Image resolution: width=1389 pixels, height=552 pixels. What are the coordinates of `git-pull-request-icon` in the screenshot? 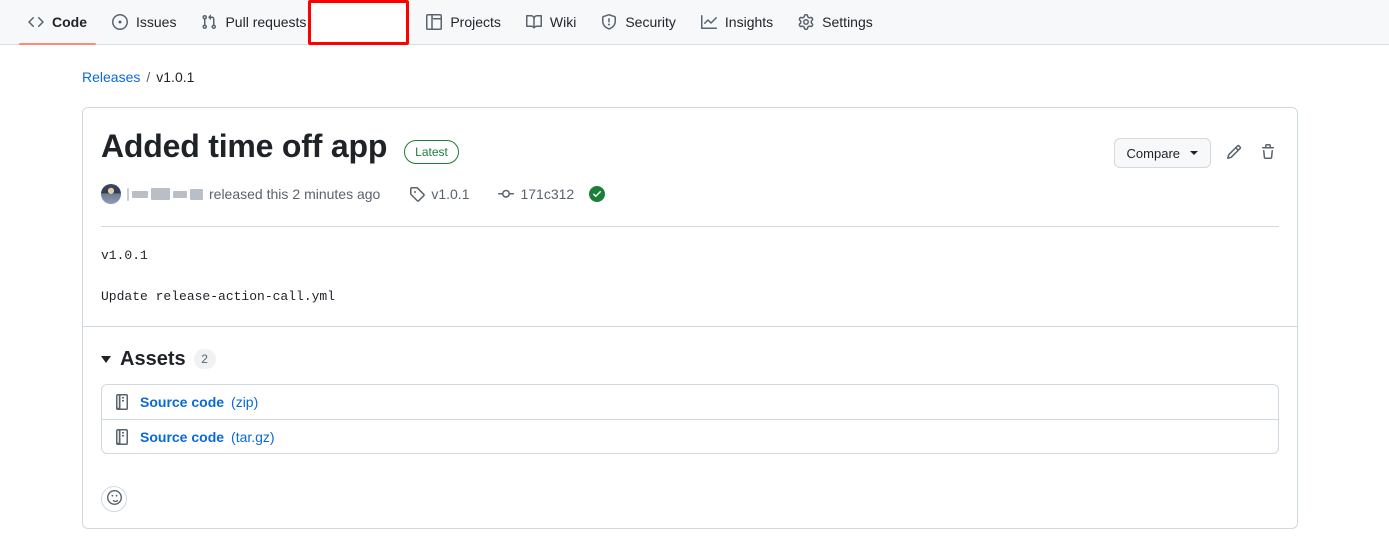 It's located at (209, 22).